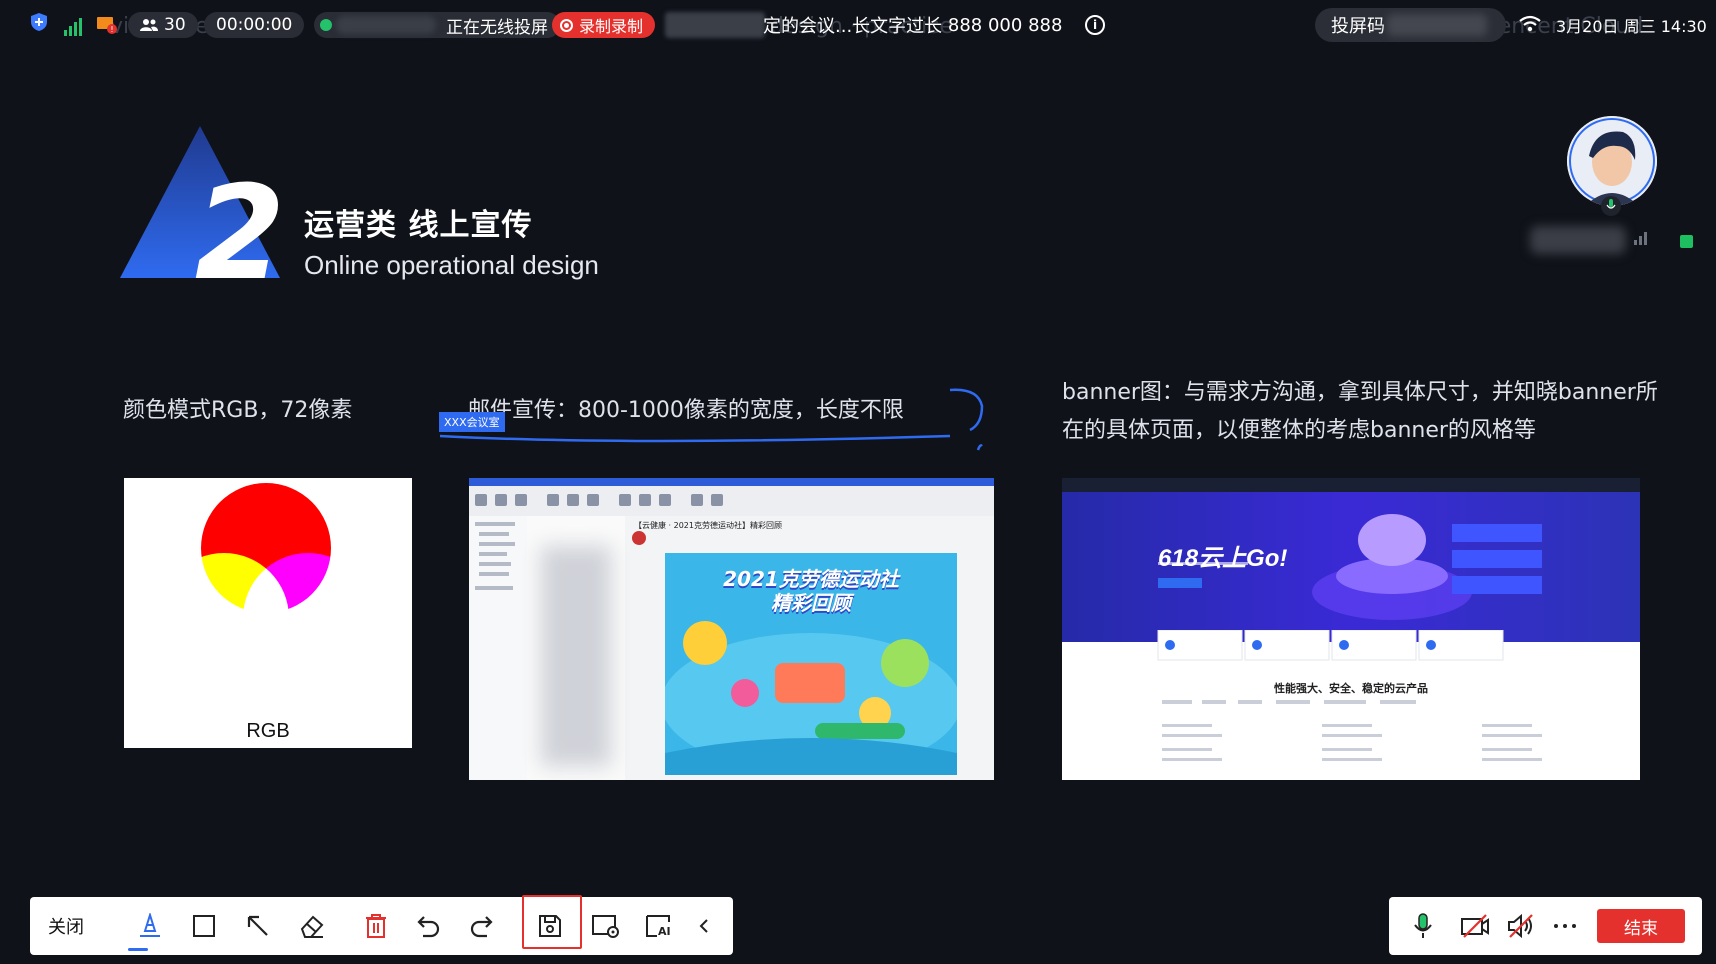 Image resolution: width=1716 pixels, height=964 pixels. What do you see at coordinates (498, 648) in the screenshot?
I see `mail-folder-list` at bounding box center [498, 648].